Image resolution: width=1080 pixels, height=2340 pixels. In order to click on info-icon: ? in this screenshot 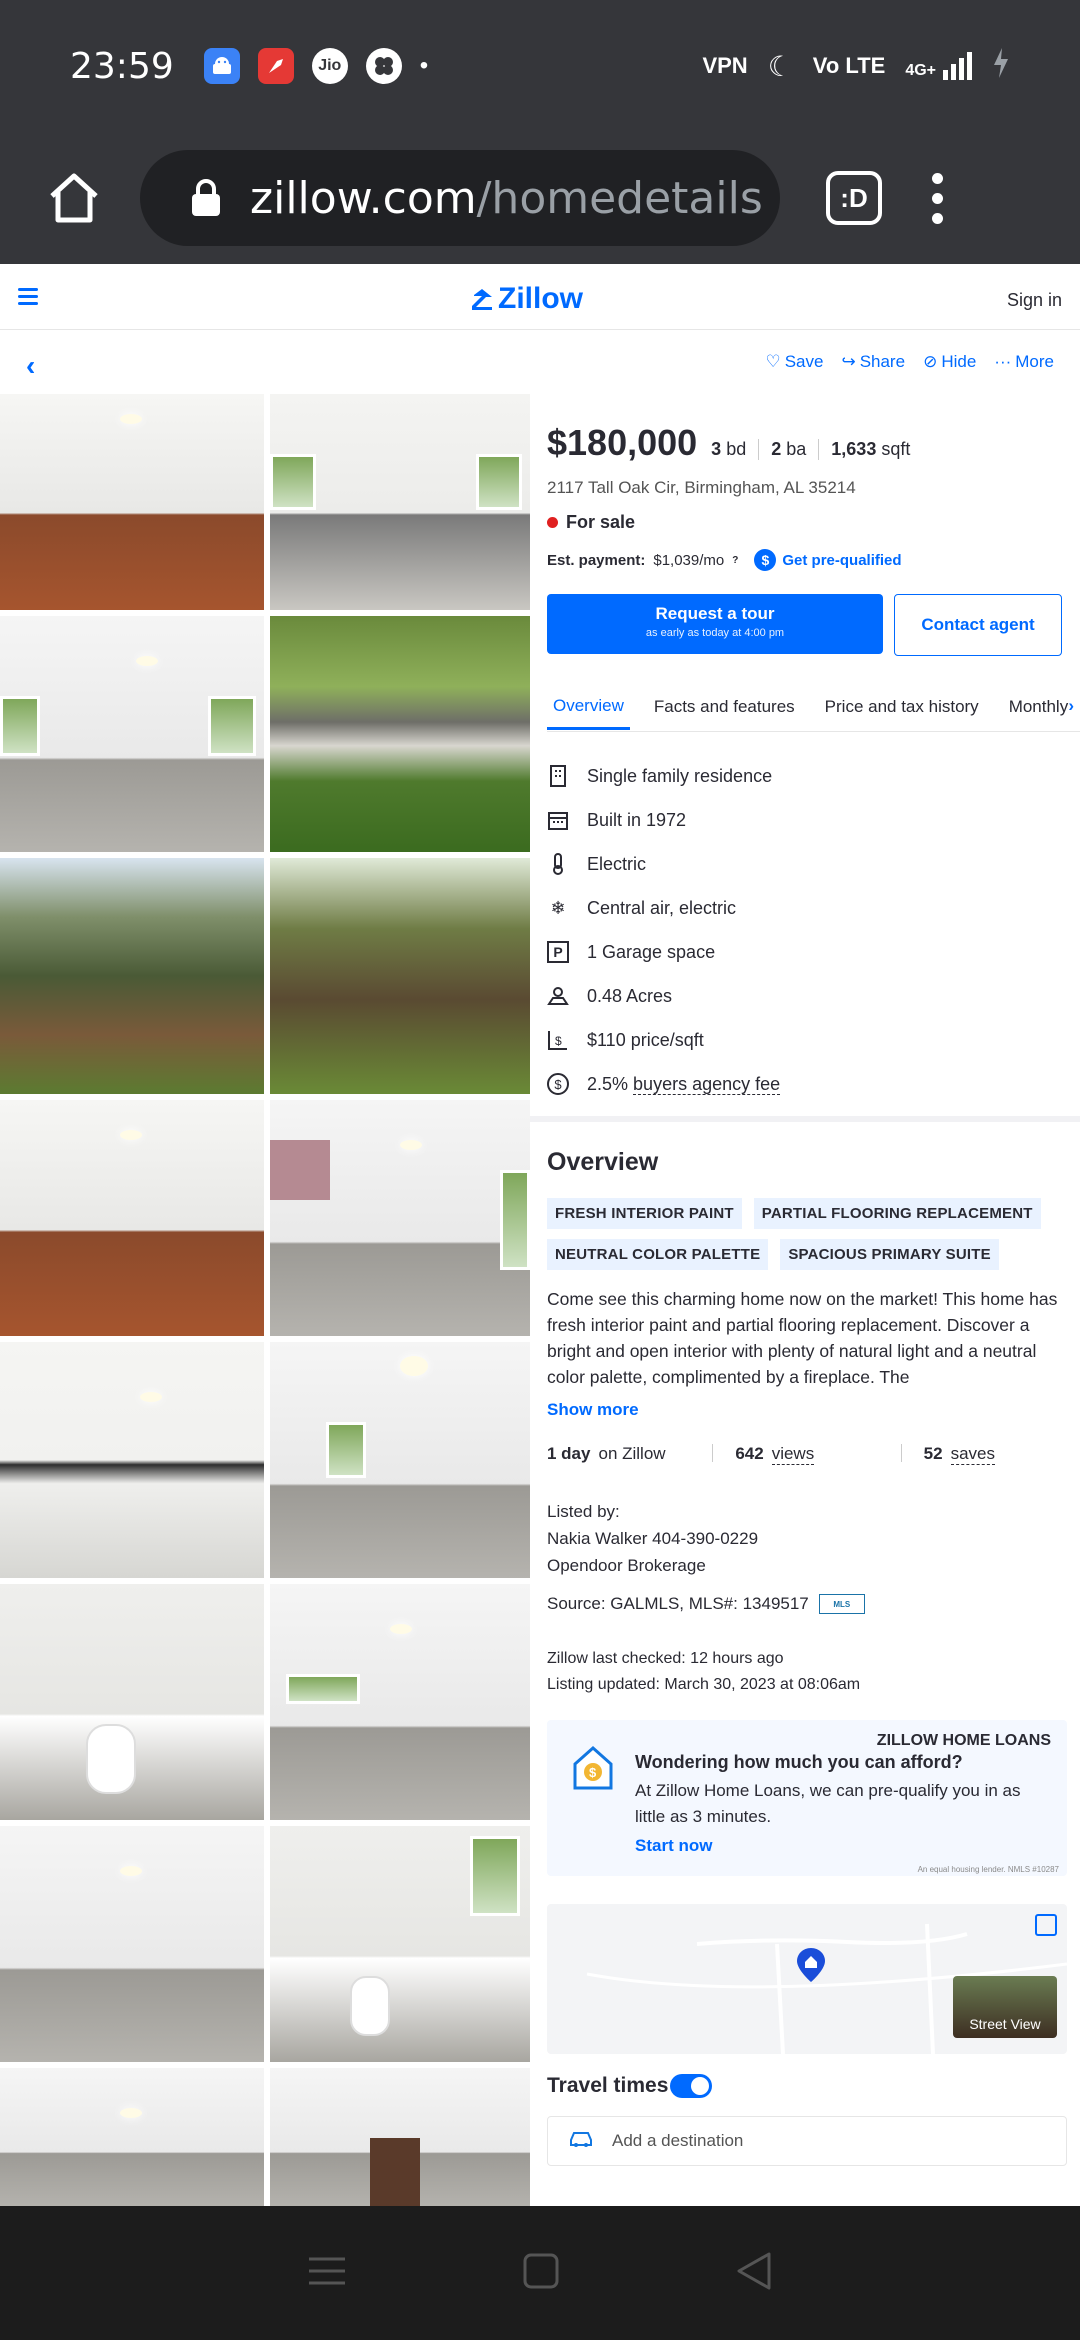, I will do `click(735, 560)`.